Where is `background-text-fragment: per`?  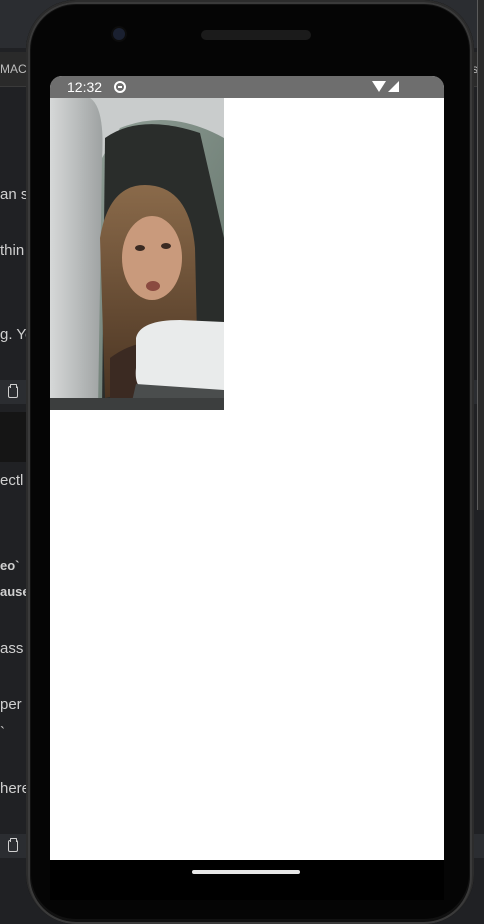 background-text-fragment: per is located at coordinates (11, 704).